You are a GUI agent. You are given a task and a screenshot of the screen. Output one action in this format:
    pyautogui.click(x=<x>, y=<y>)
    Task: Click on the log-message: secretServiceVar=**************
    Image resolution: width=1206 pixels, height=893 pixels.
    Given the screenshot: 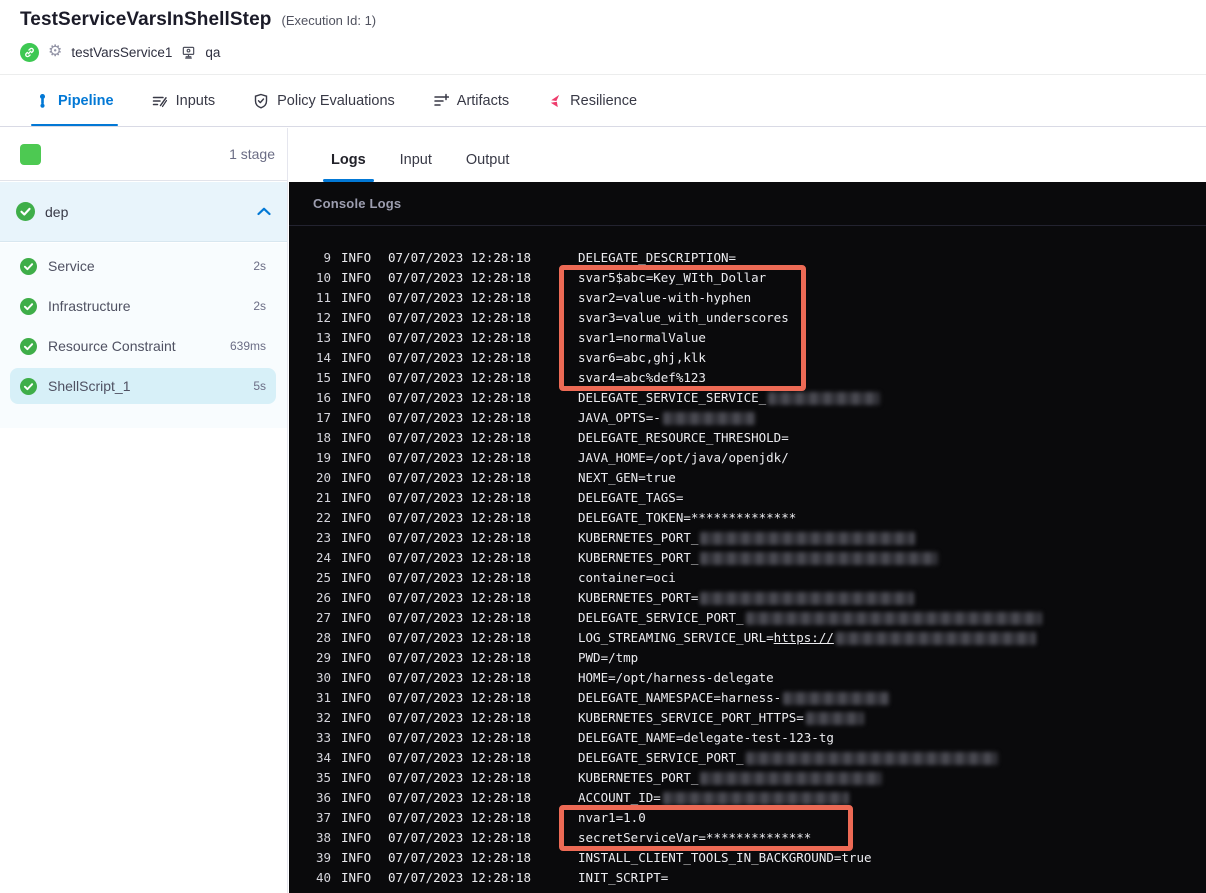 What is the action you would take?
    pyautogui.click(x=694, y=838)
    